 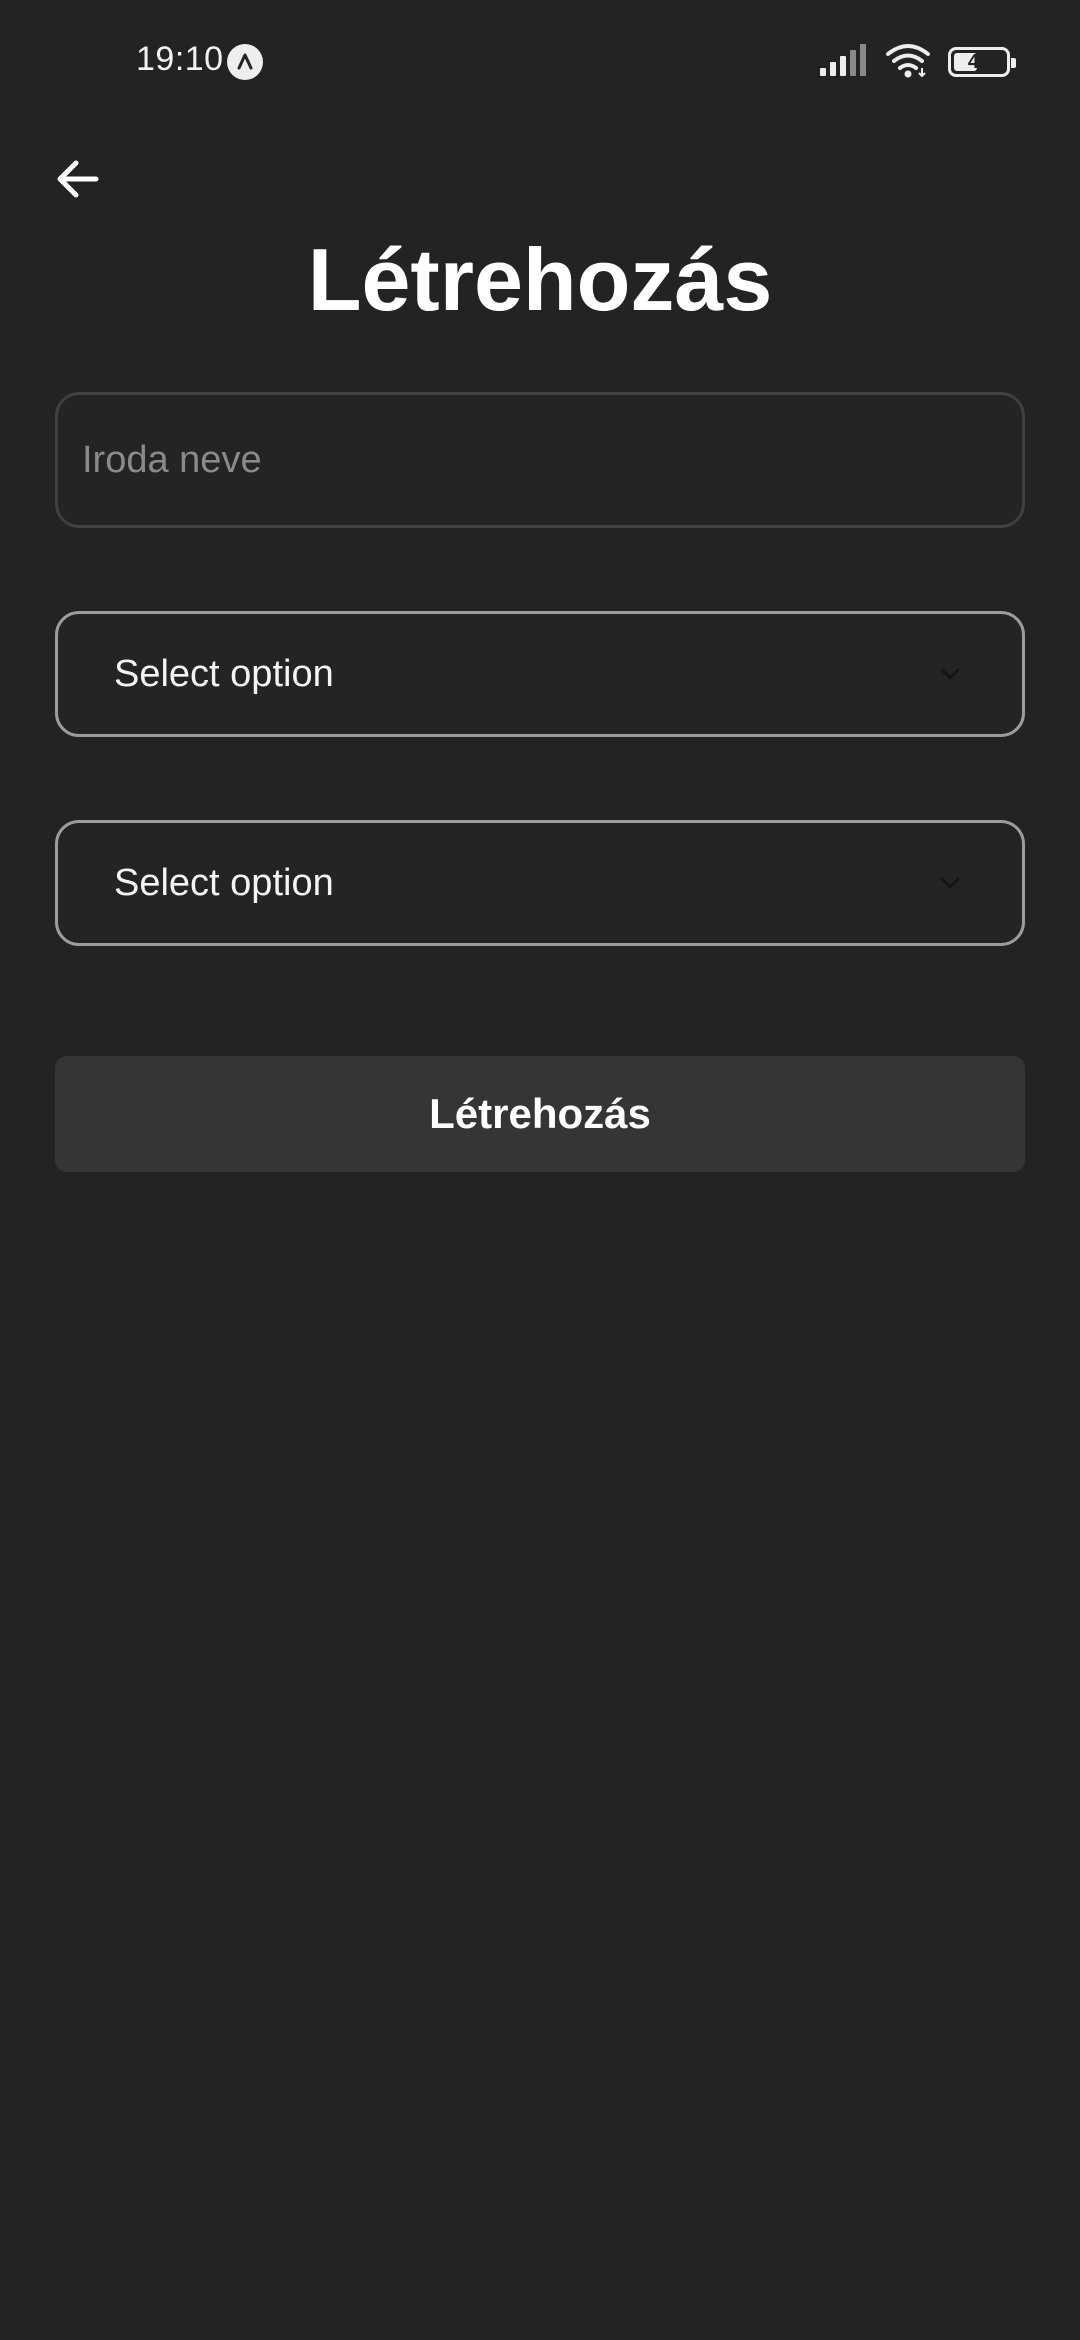 What do you see at coordinates (540, 883) in the screenshot?
I see `select-dropdown-2: Select option` at bounding box center [540, 883].